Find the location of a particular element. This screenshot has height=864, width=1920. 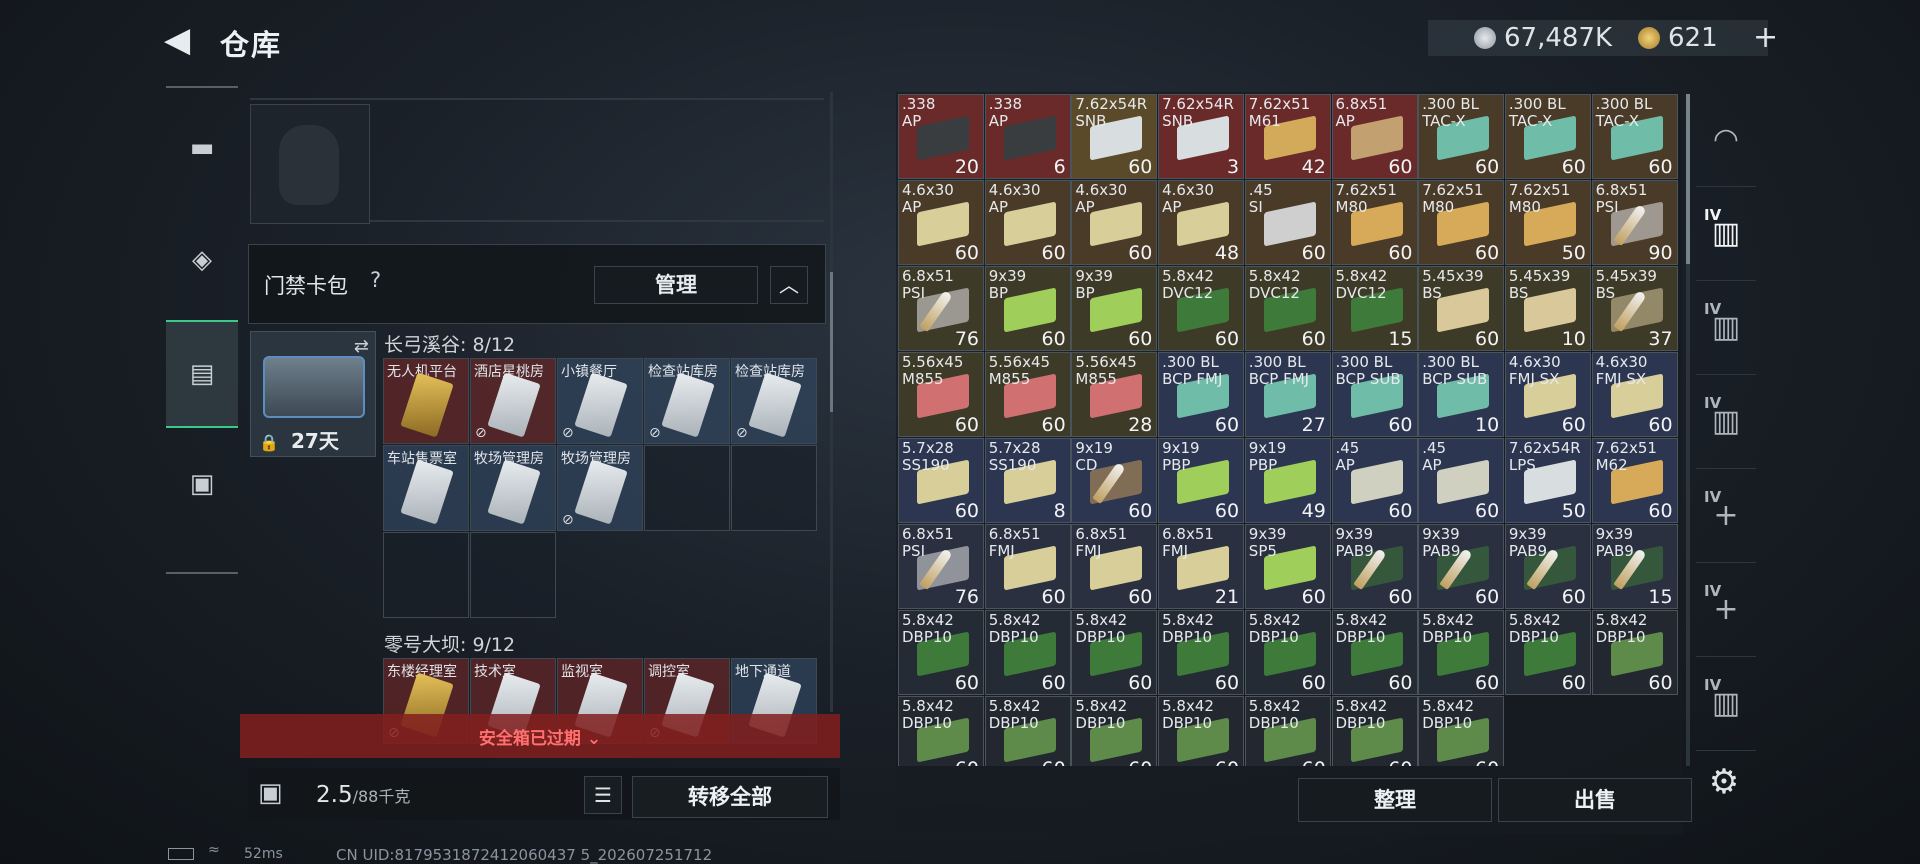

stash-item: 6.8x51 FMJ 21 is located at coordinates (1201, 566).